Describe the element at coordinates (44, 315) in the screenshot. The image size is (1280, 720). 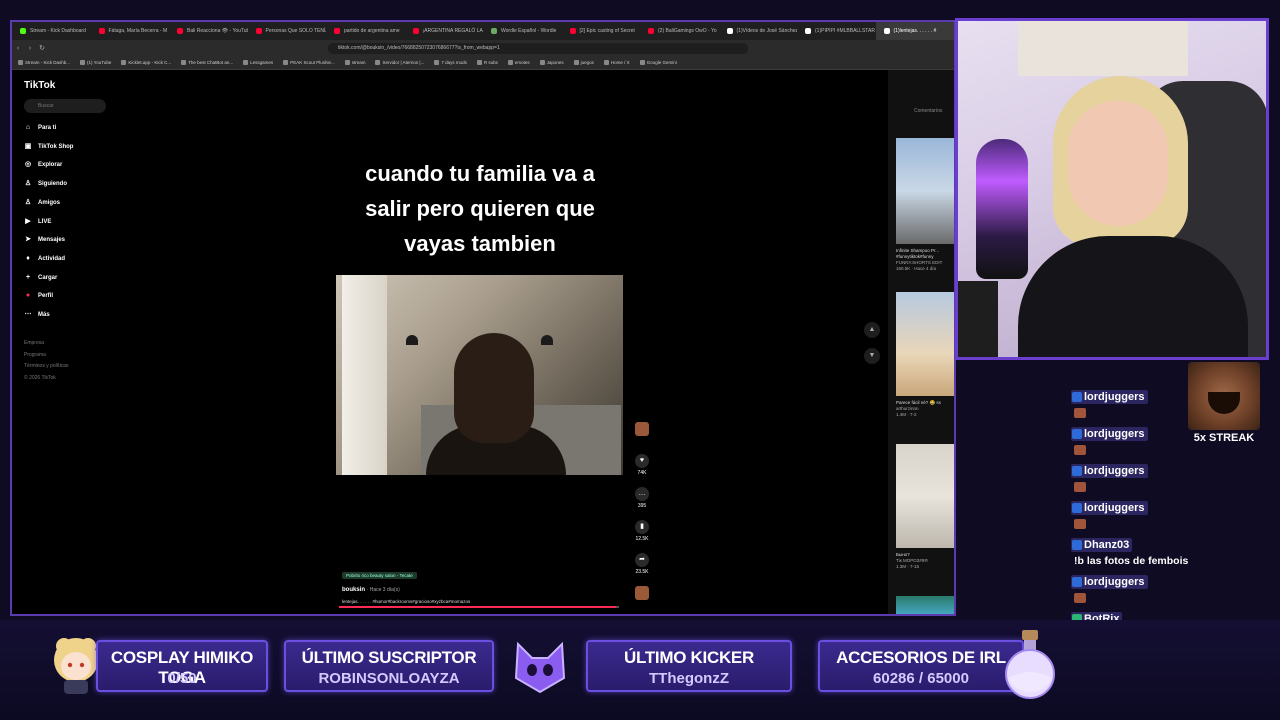
I see `sidebar-item-label: Más` at that location.